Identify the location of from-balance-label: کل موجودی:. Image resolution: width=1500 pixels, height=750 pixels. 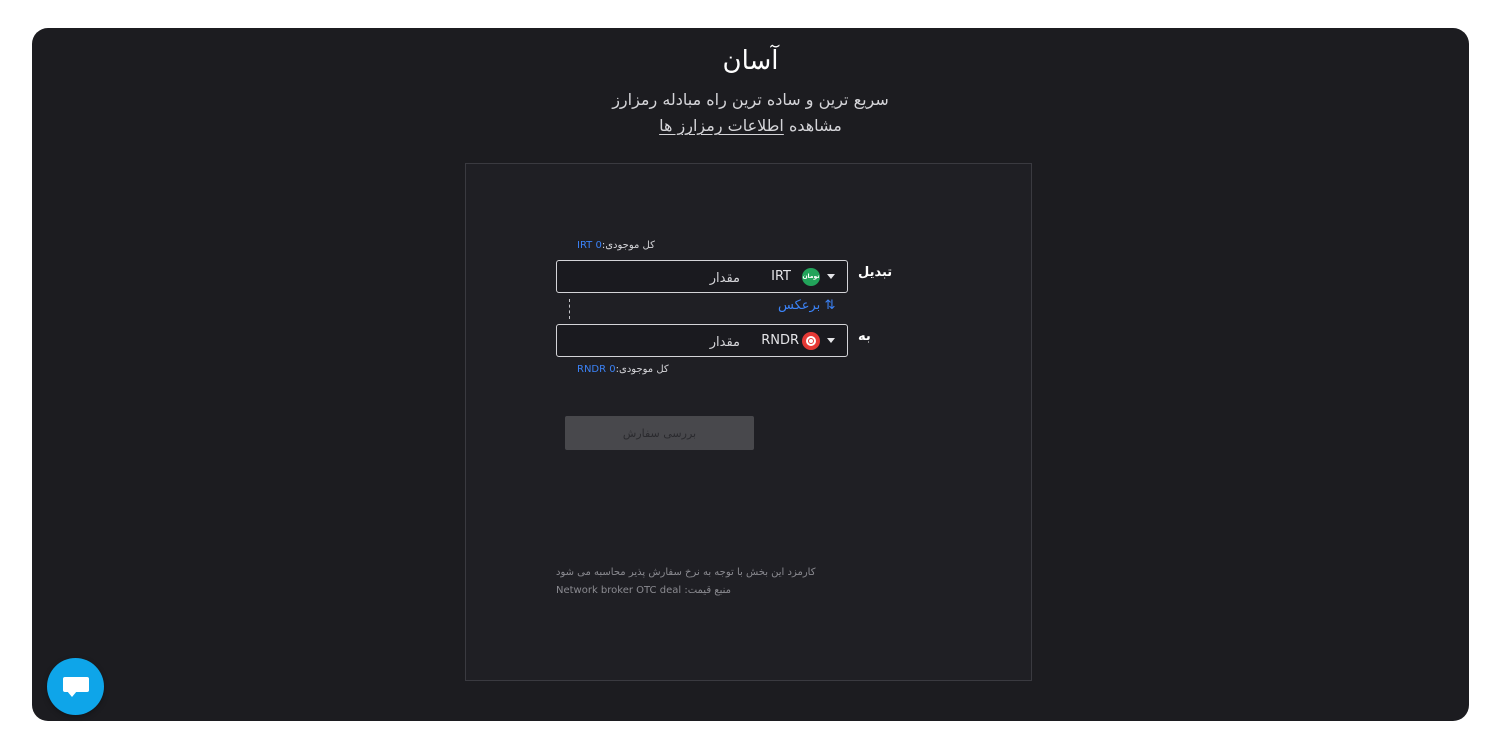
(628, 245).